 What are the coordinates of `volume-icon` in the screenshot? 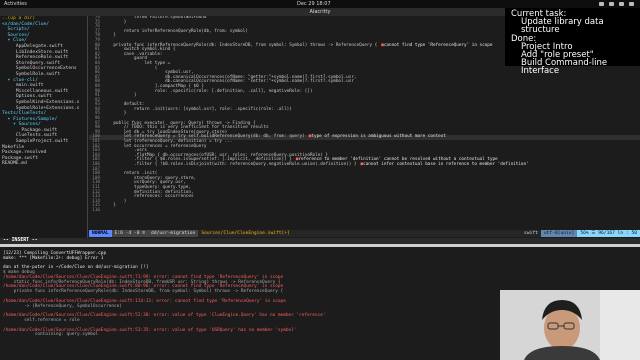 It's located at (611, 4).